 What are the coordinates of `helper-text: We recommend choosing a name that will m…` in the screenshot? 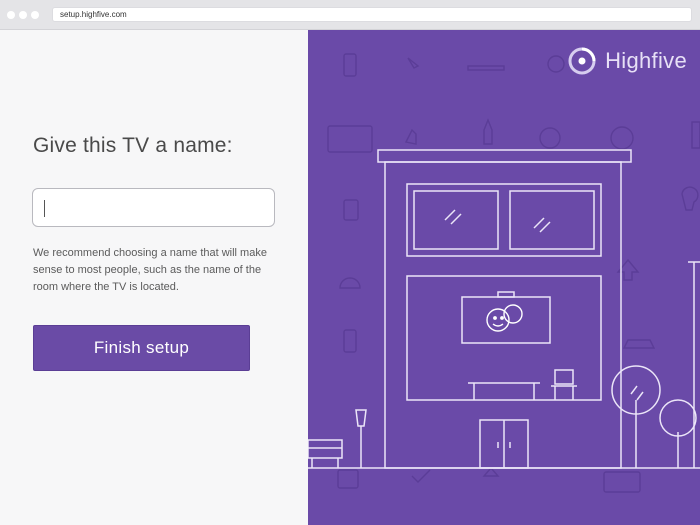 It's located at (150, 270).